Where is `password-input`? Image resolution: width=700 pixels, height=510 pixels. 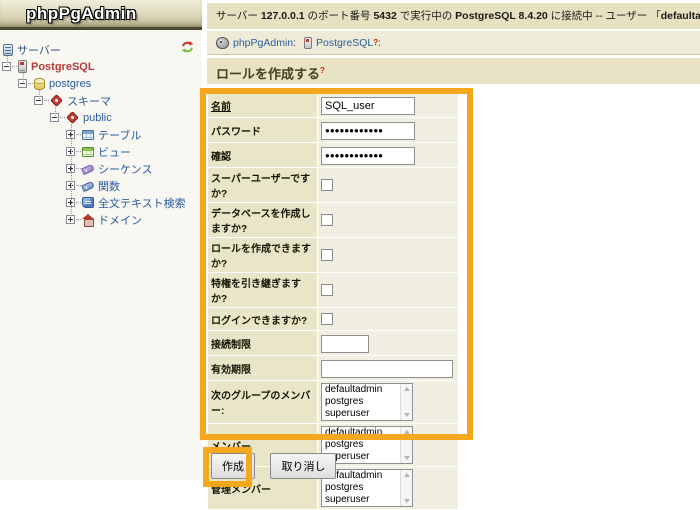
password-input is located at coordinates (368, 130).